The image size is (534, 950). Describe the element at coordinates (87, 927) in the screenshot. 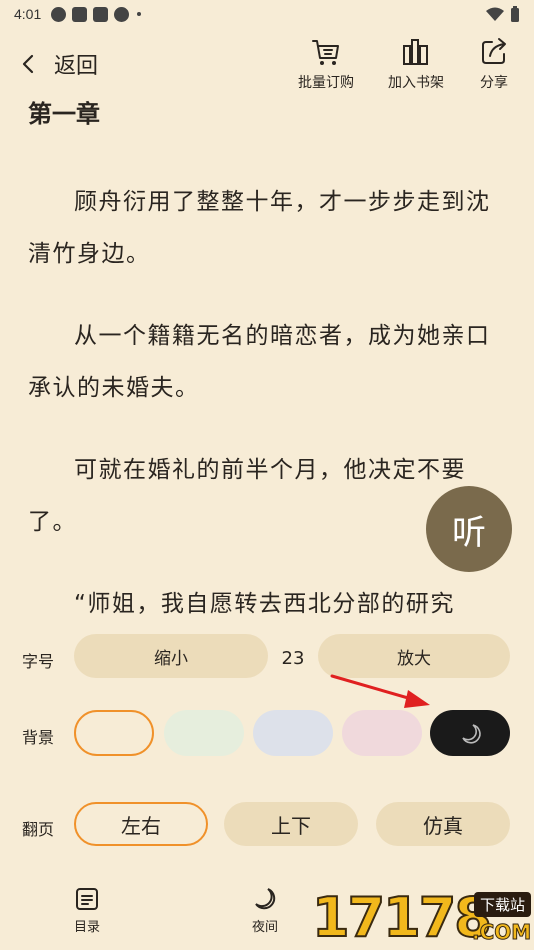

I see `catalog-label: 目录` at that location.